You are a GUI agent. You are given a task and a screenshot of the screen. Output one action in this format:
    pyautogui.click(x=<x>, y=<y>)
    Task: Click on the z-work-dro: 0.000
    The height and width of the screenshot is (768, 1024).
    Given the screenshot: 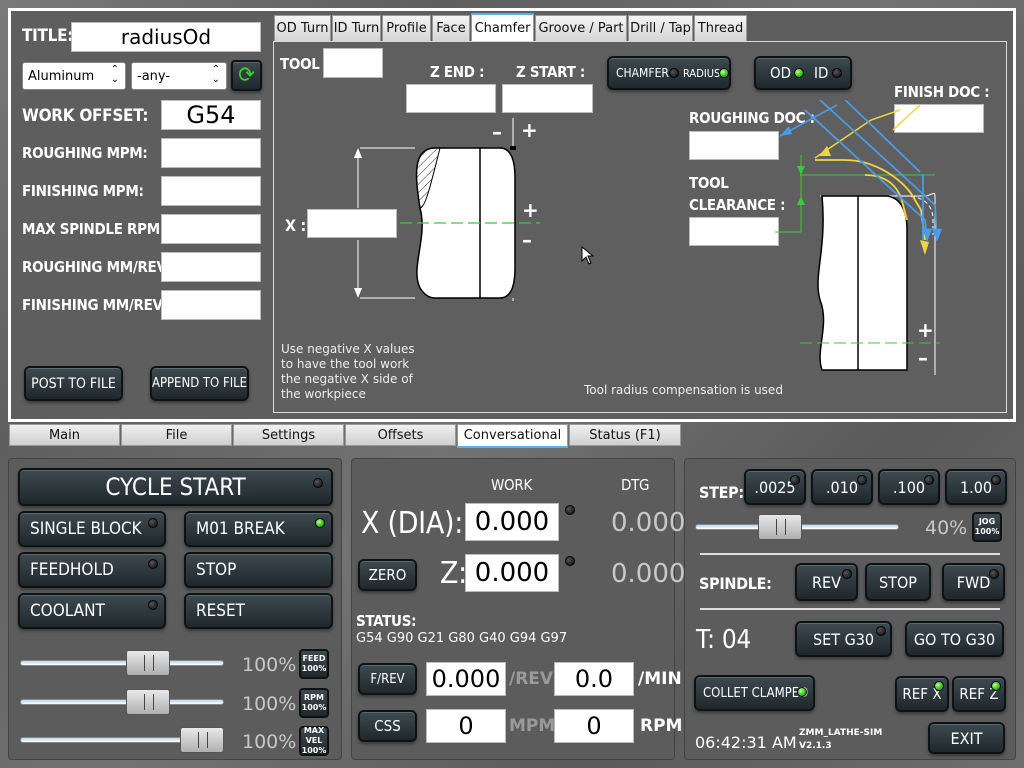 What is the action you would take?
    pyautogui.click(x=512, y=573)
    